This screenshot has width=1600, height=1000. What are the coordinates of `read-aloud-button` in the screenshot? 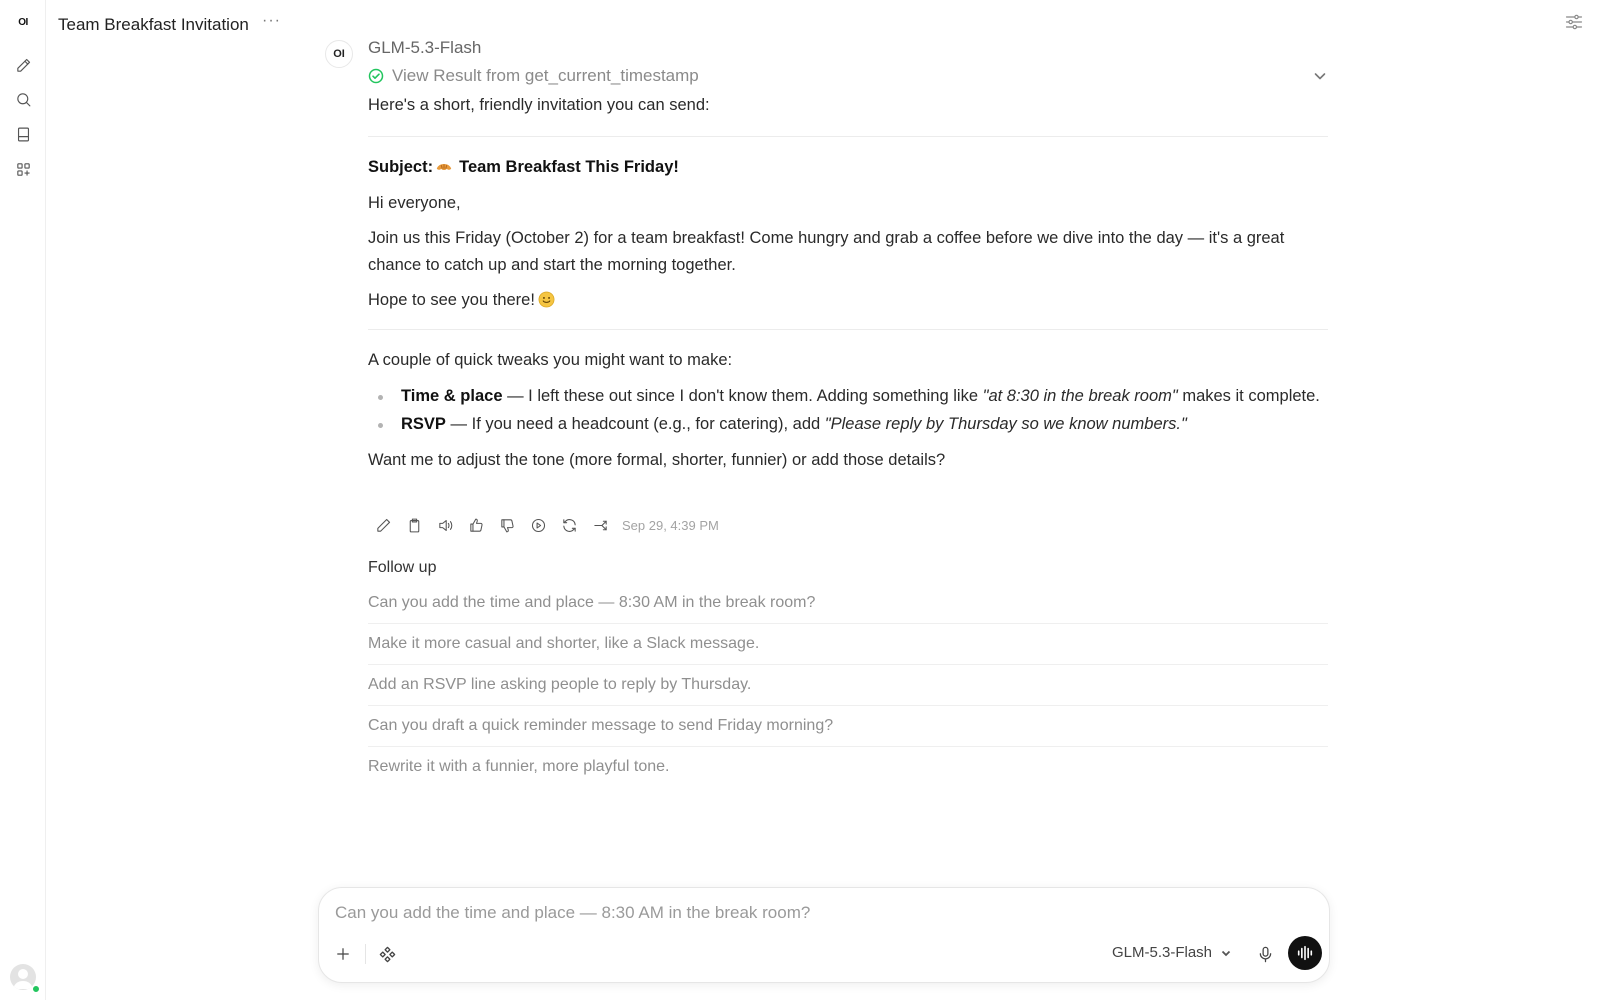 It's located at (445, 525).